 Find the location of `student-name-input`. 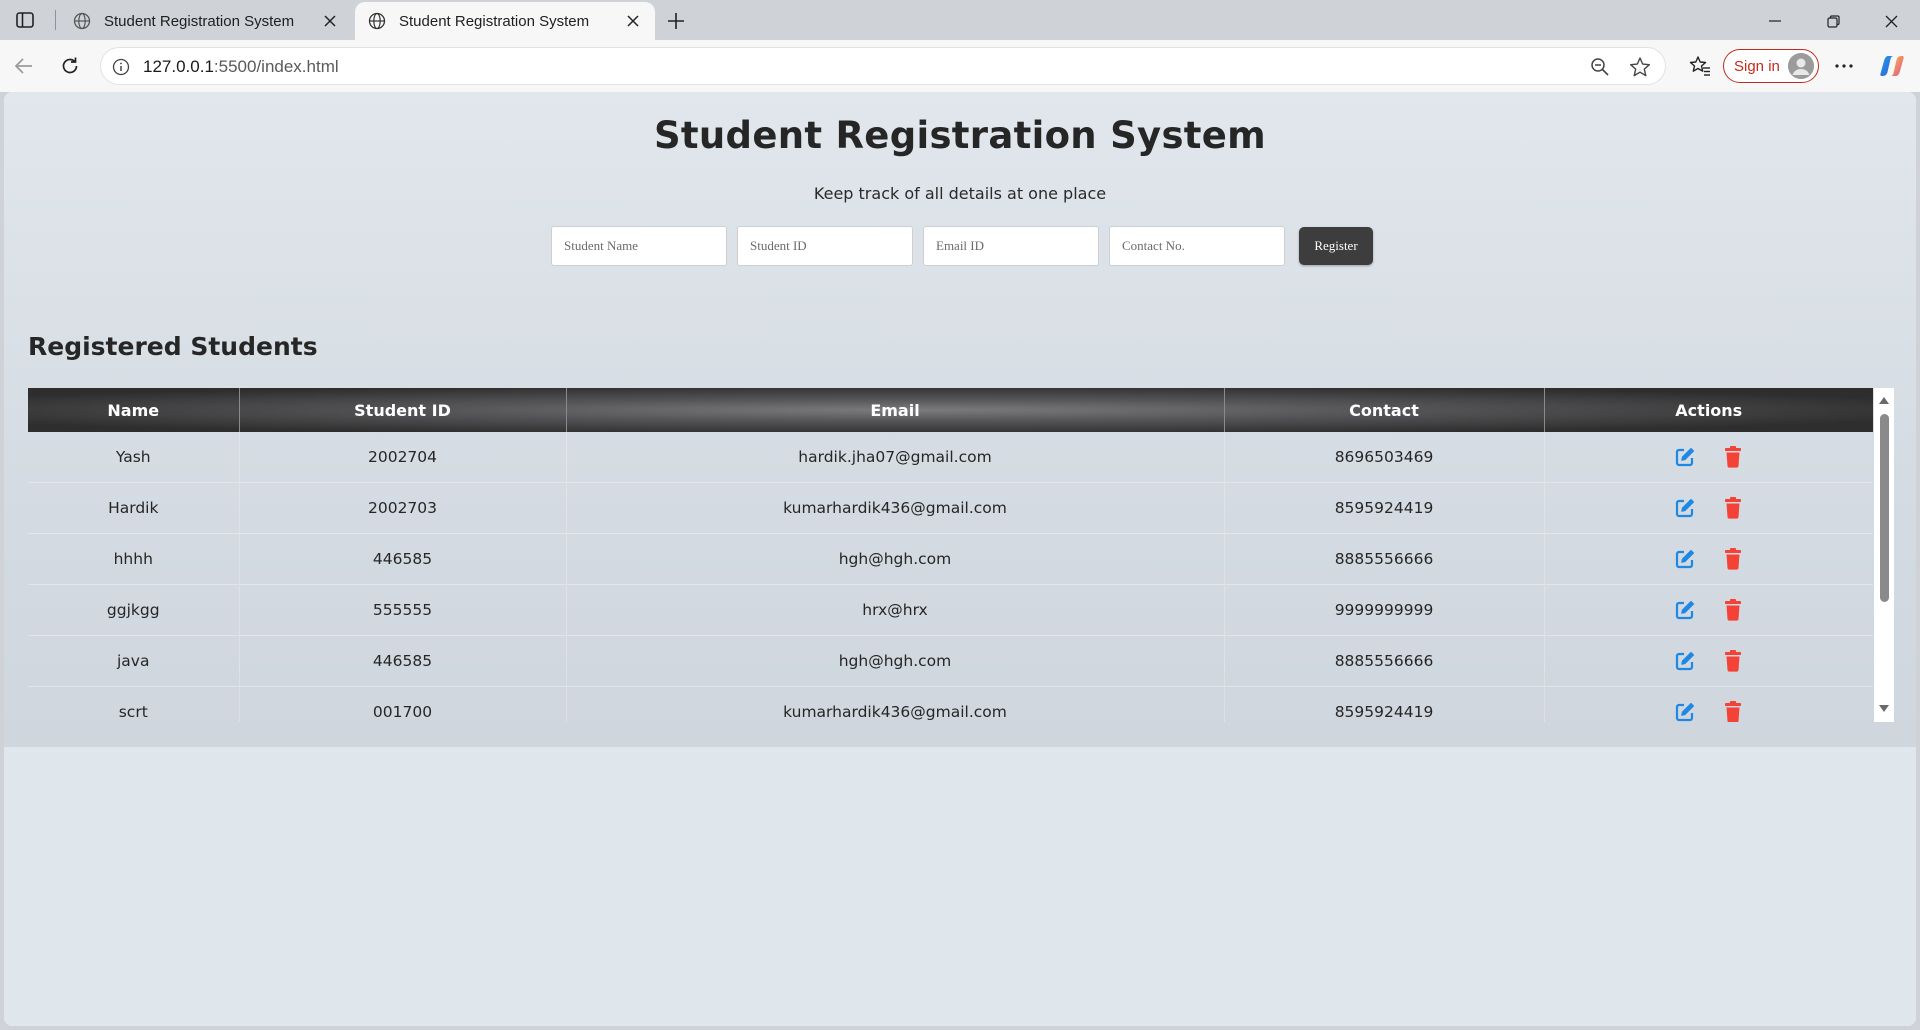

student-name-input is located at coordinates (639, 246).